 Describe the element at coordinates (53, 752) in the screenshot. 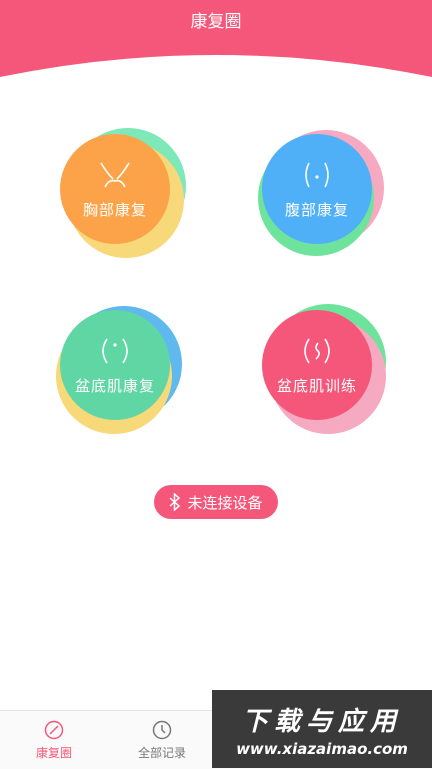

I see `tab-label: 康复圈` at that location.